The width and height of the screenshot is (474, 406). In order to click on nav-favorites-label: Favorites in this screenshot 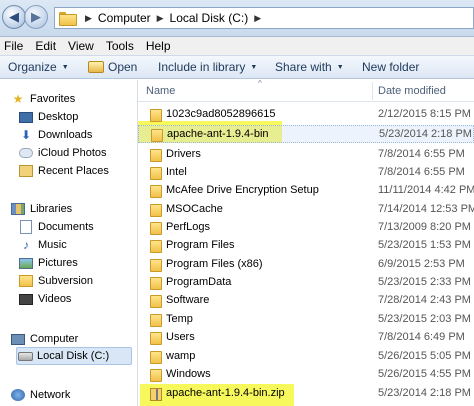, I will do `click(53, 99)`.